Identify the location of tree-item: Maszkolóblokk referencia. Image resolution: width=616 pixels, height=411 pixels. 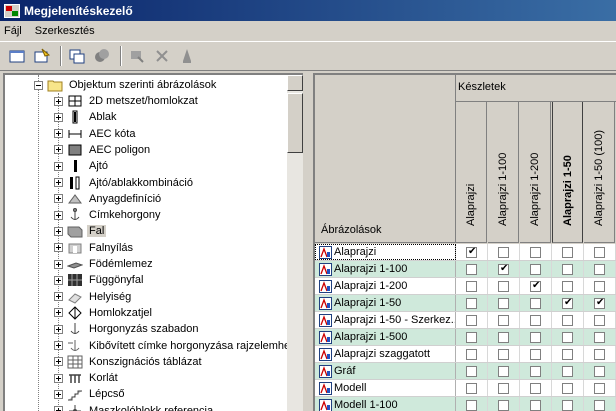
(134, 407).